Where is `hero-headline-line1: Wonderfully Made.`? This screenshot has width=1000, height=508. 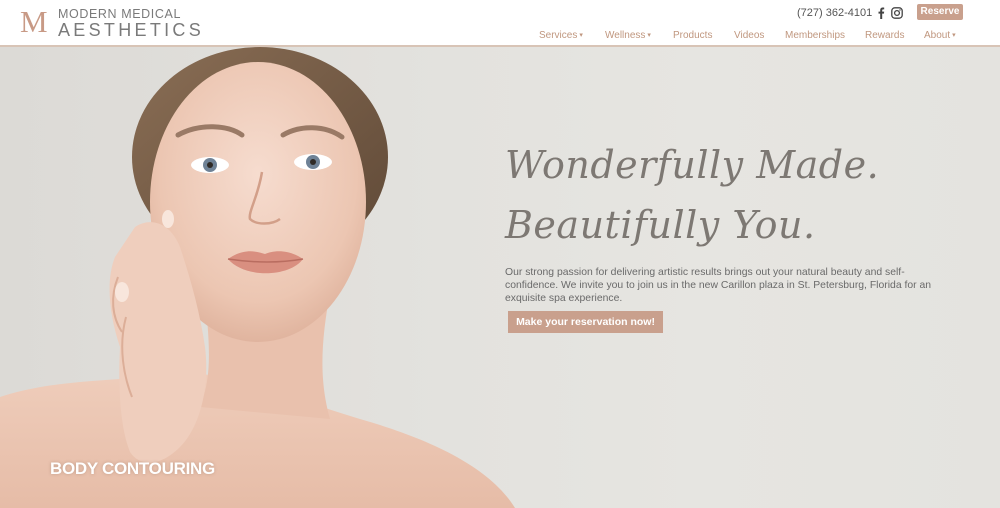 hero-headline-line1: Wonderfully Made. is located at coordinates (692, 165).